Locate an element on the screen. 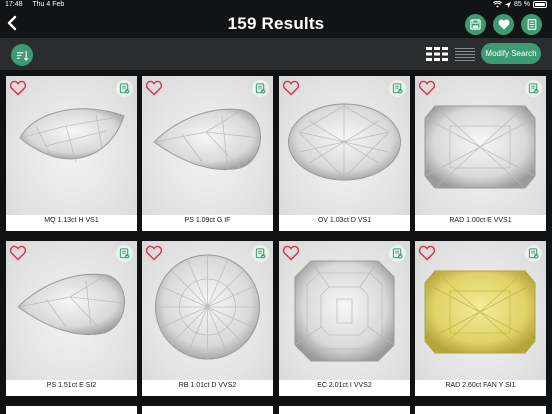  diamond-caption: PS 1.51ct E SI2 is located at coordinates (71, 385).